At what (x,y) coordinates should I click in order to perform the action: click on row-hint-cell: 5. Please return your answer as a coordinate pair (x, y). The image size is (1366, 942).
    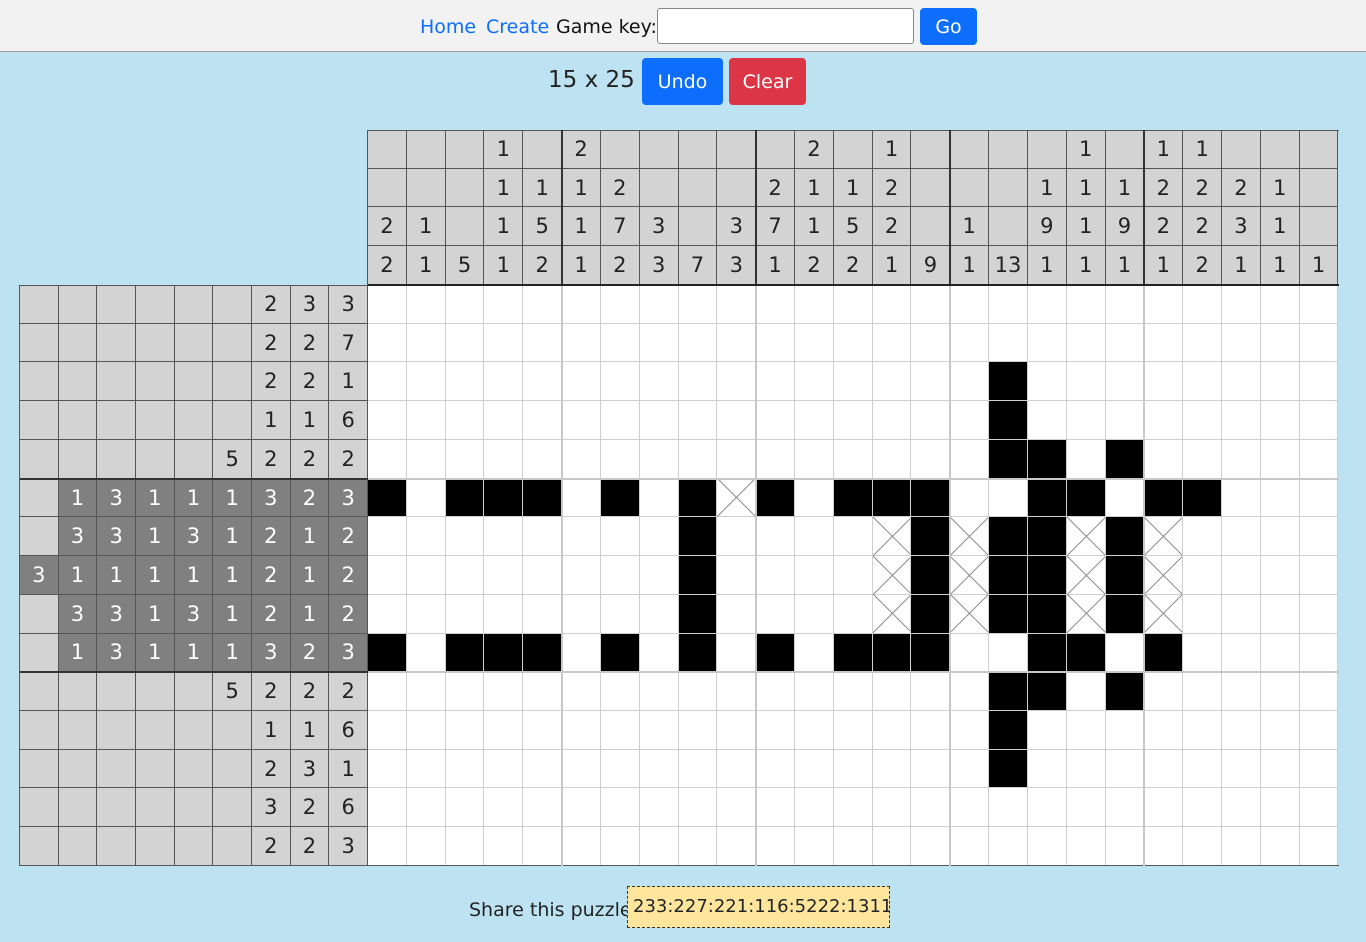
    Looking at the image, I should click on (232, 459).